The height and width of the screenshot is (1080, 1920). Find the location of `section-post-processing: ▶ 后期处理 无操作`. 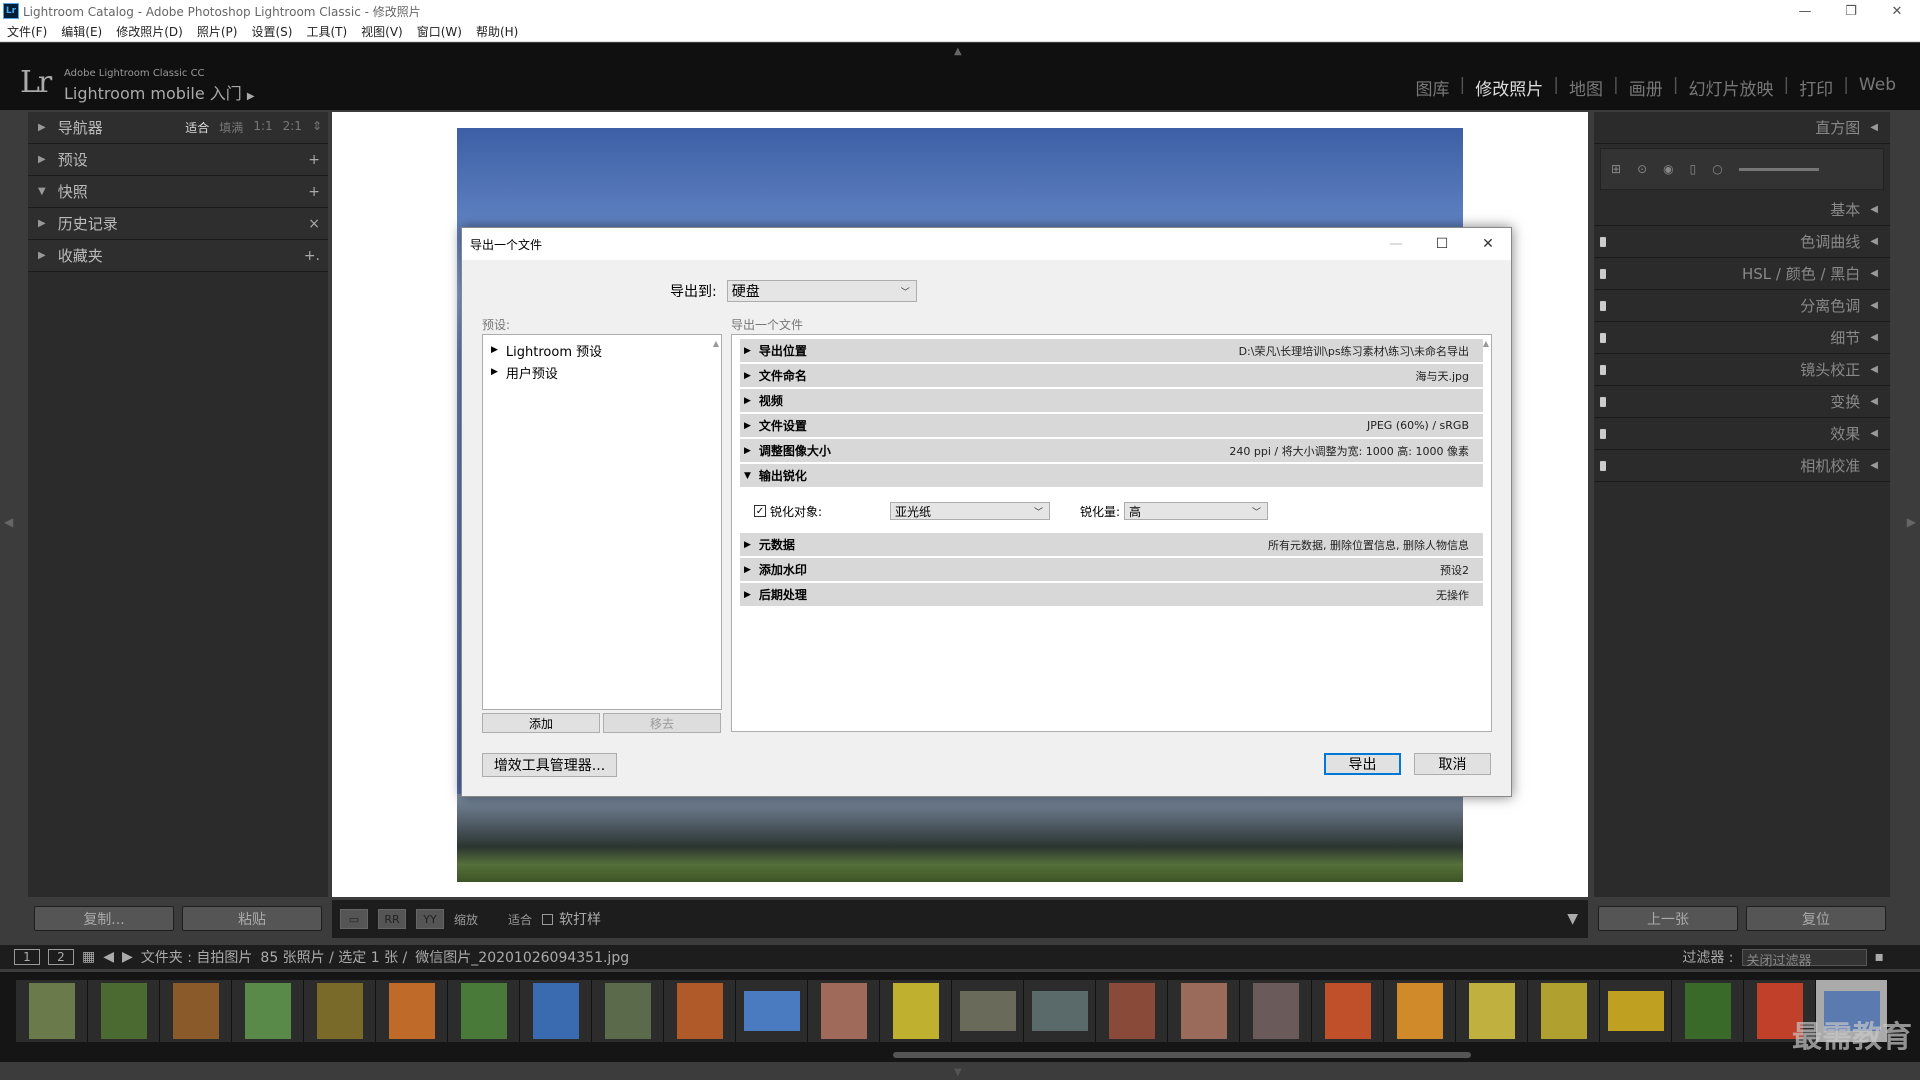

section-post-processing: ▶ 后期处理 无操作 is located at coordinates (1111, 594).